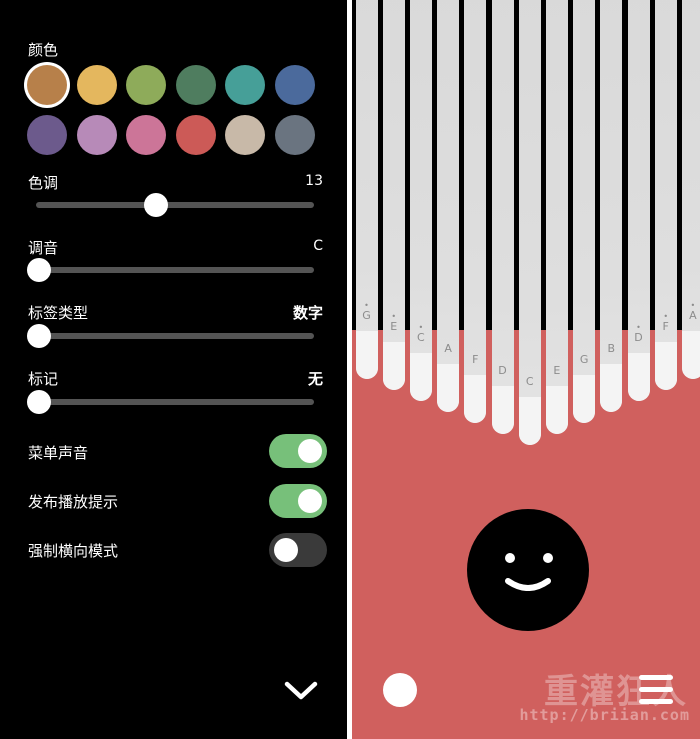 This screenshot has height=739, width=700. Describe the element at coordinates (448, 206) in the screenshot. I see `kalimba-tine: A` at that location.